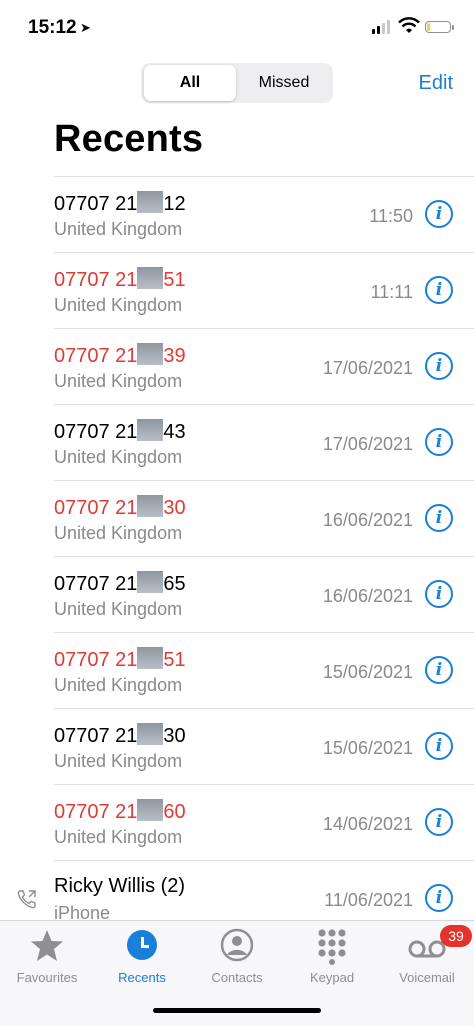 Image resolution: width=474 pixels, height=1026 pixels. What do you see at coordinates (47, 977) in the screenshot?
I see `tab-label: Favourites` at bounding box center [47, 977].